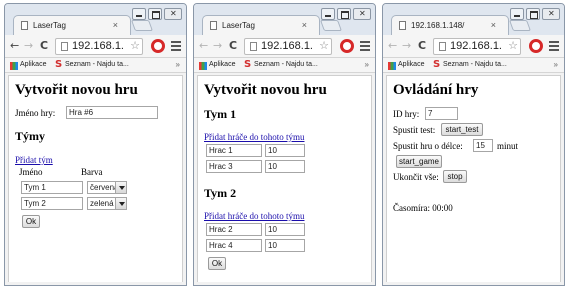 The height and width of the screenshot is (289, 567). I want to click on column-color-header: Barva, so click(92, 172).